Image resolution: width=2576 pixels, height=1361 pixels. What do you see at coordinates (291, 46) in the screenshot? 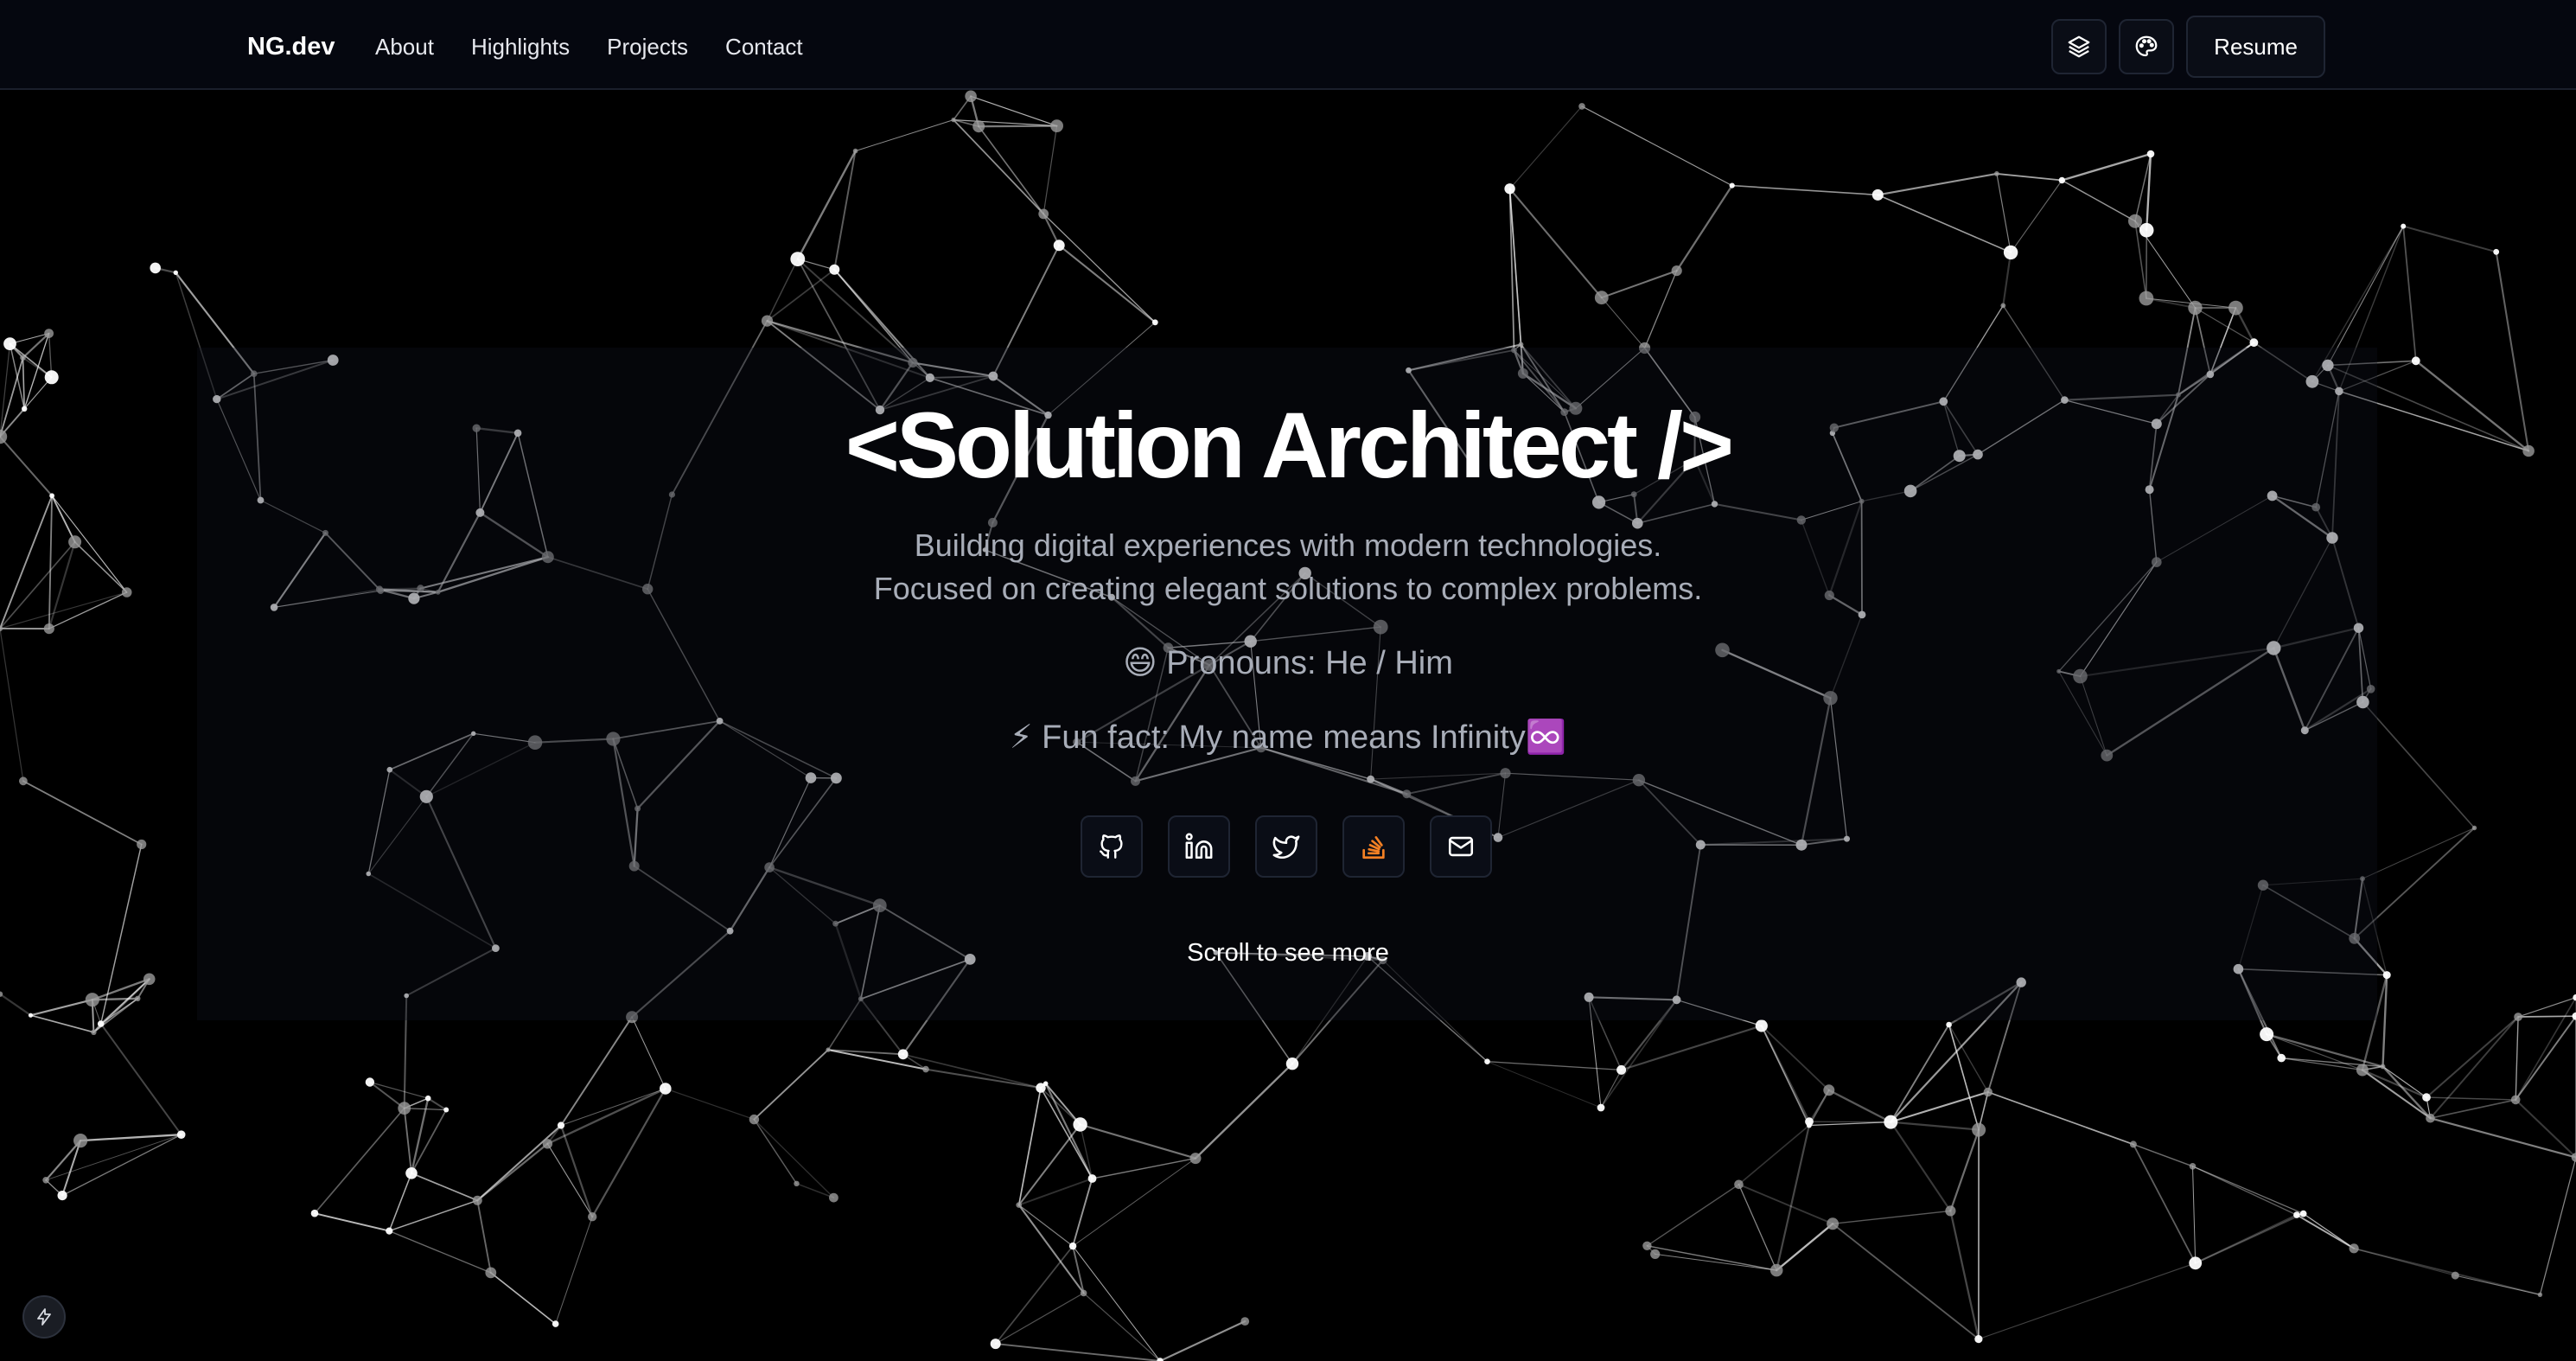
I see `brand-logo: NG.dev` at bounding box center [291, 46].